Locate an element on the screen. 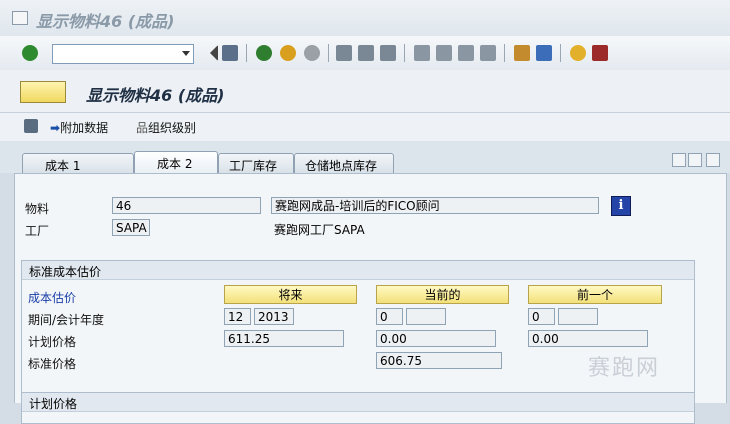 The width and height of the screenshot is (730, 424). group-header: 标准成本估价 is located at coordinates (358, 270).